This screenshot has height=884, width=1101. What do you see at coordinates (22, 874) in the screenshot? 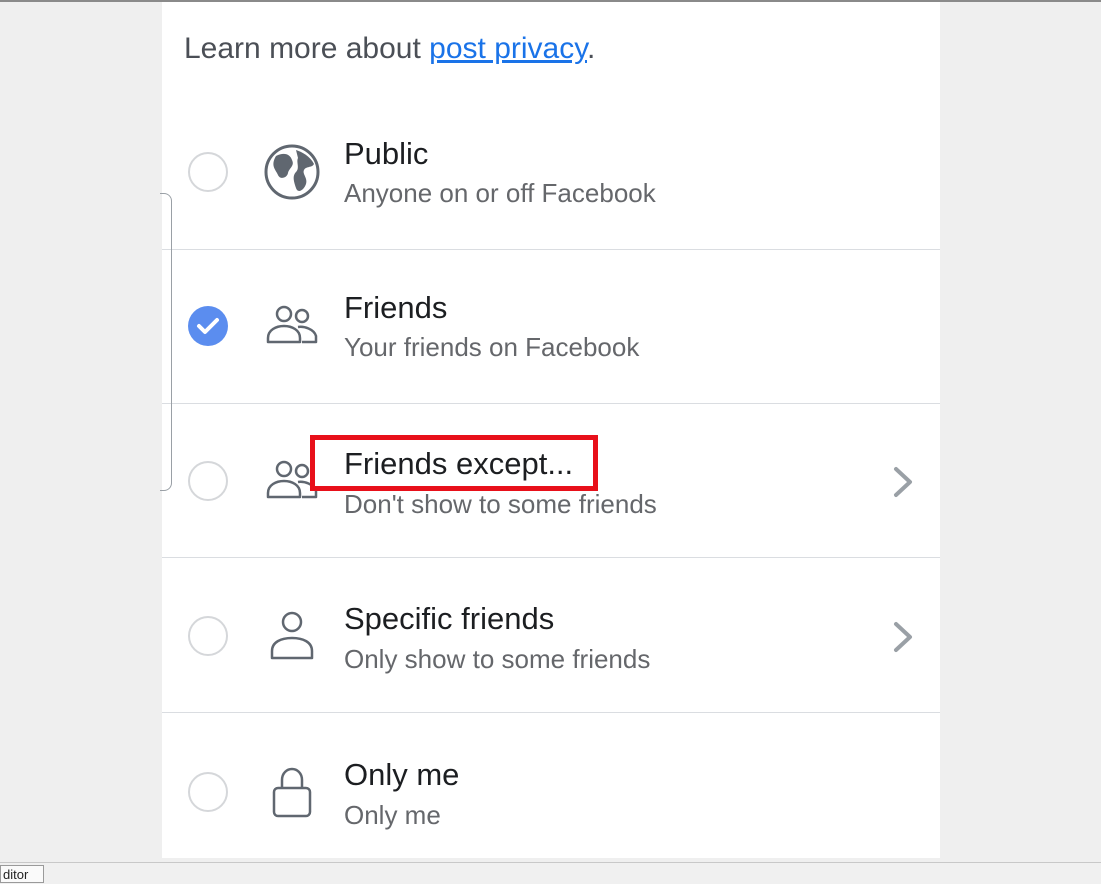
I see `bottom-tab-editor: ditor` at bounding box center [22, 874].